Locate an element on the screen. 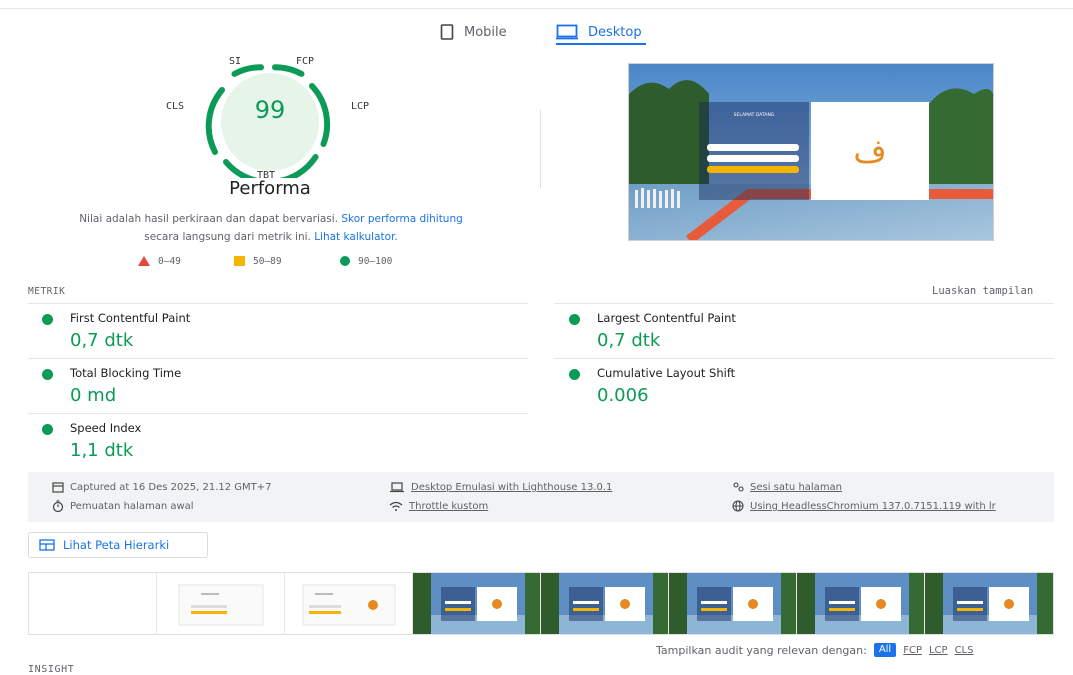  legend-good: 90–100 is located at coordinates (366, 261).